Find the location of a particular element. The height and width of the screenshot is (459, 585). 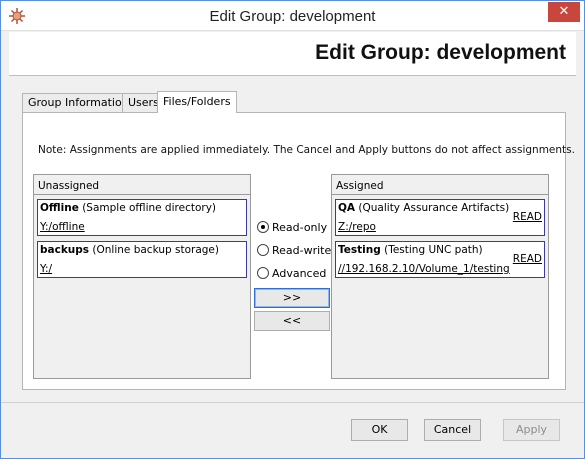

radio-read-only: Read-only is located at coordinates (292, 229).